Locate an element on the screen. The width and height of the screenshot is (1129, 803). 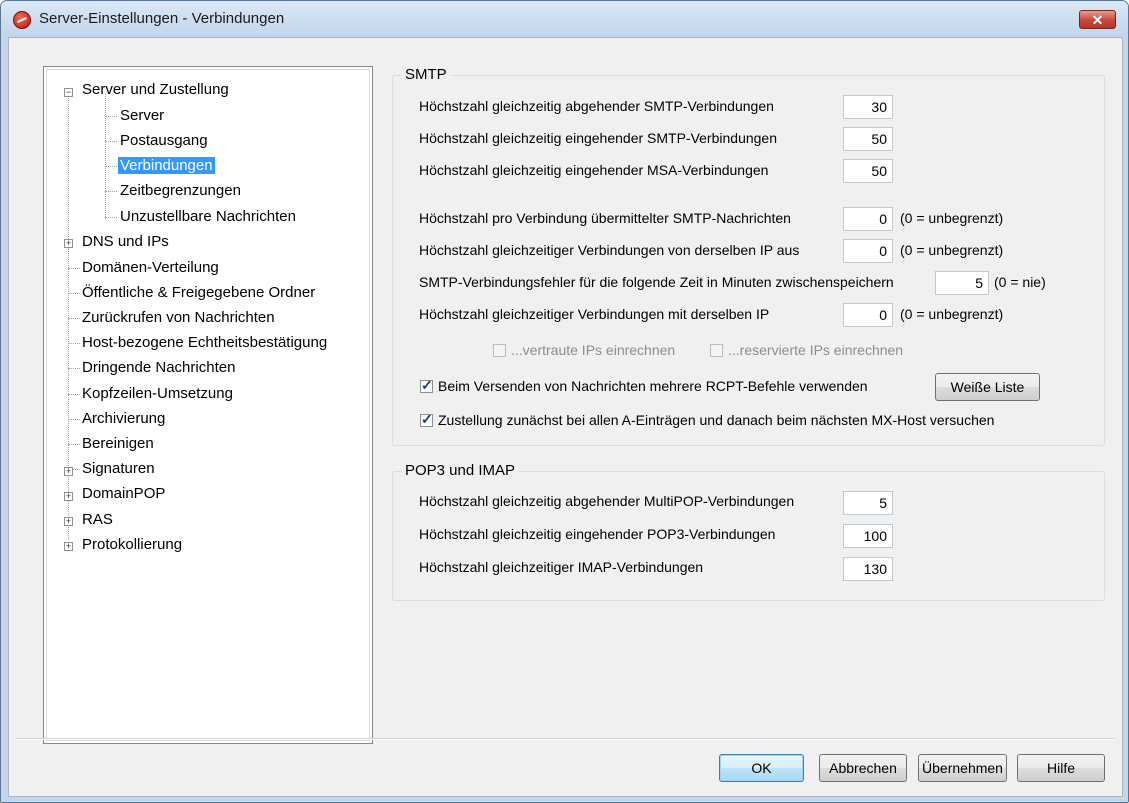
tree-item-postausgang: Postausgang is located at coordinates (164, 141).